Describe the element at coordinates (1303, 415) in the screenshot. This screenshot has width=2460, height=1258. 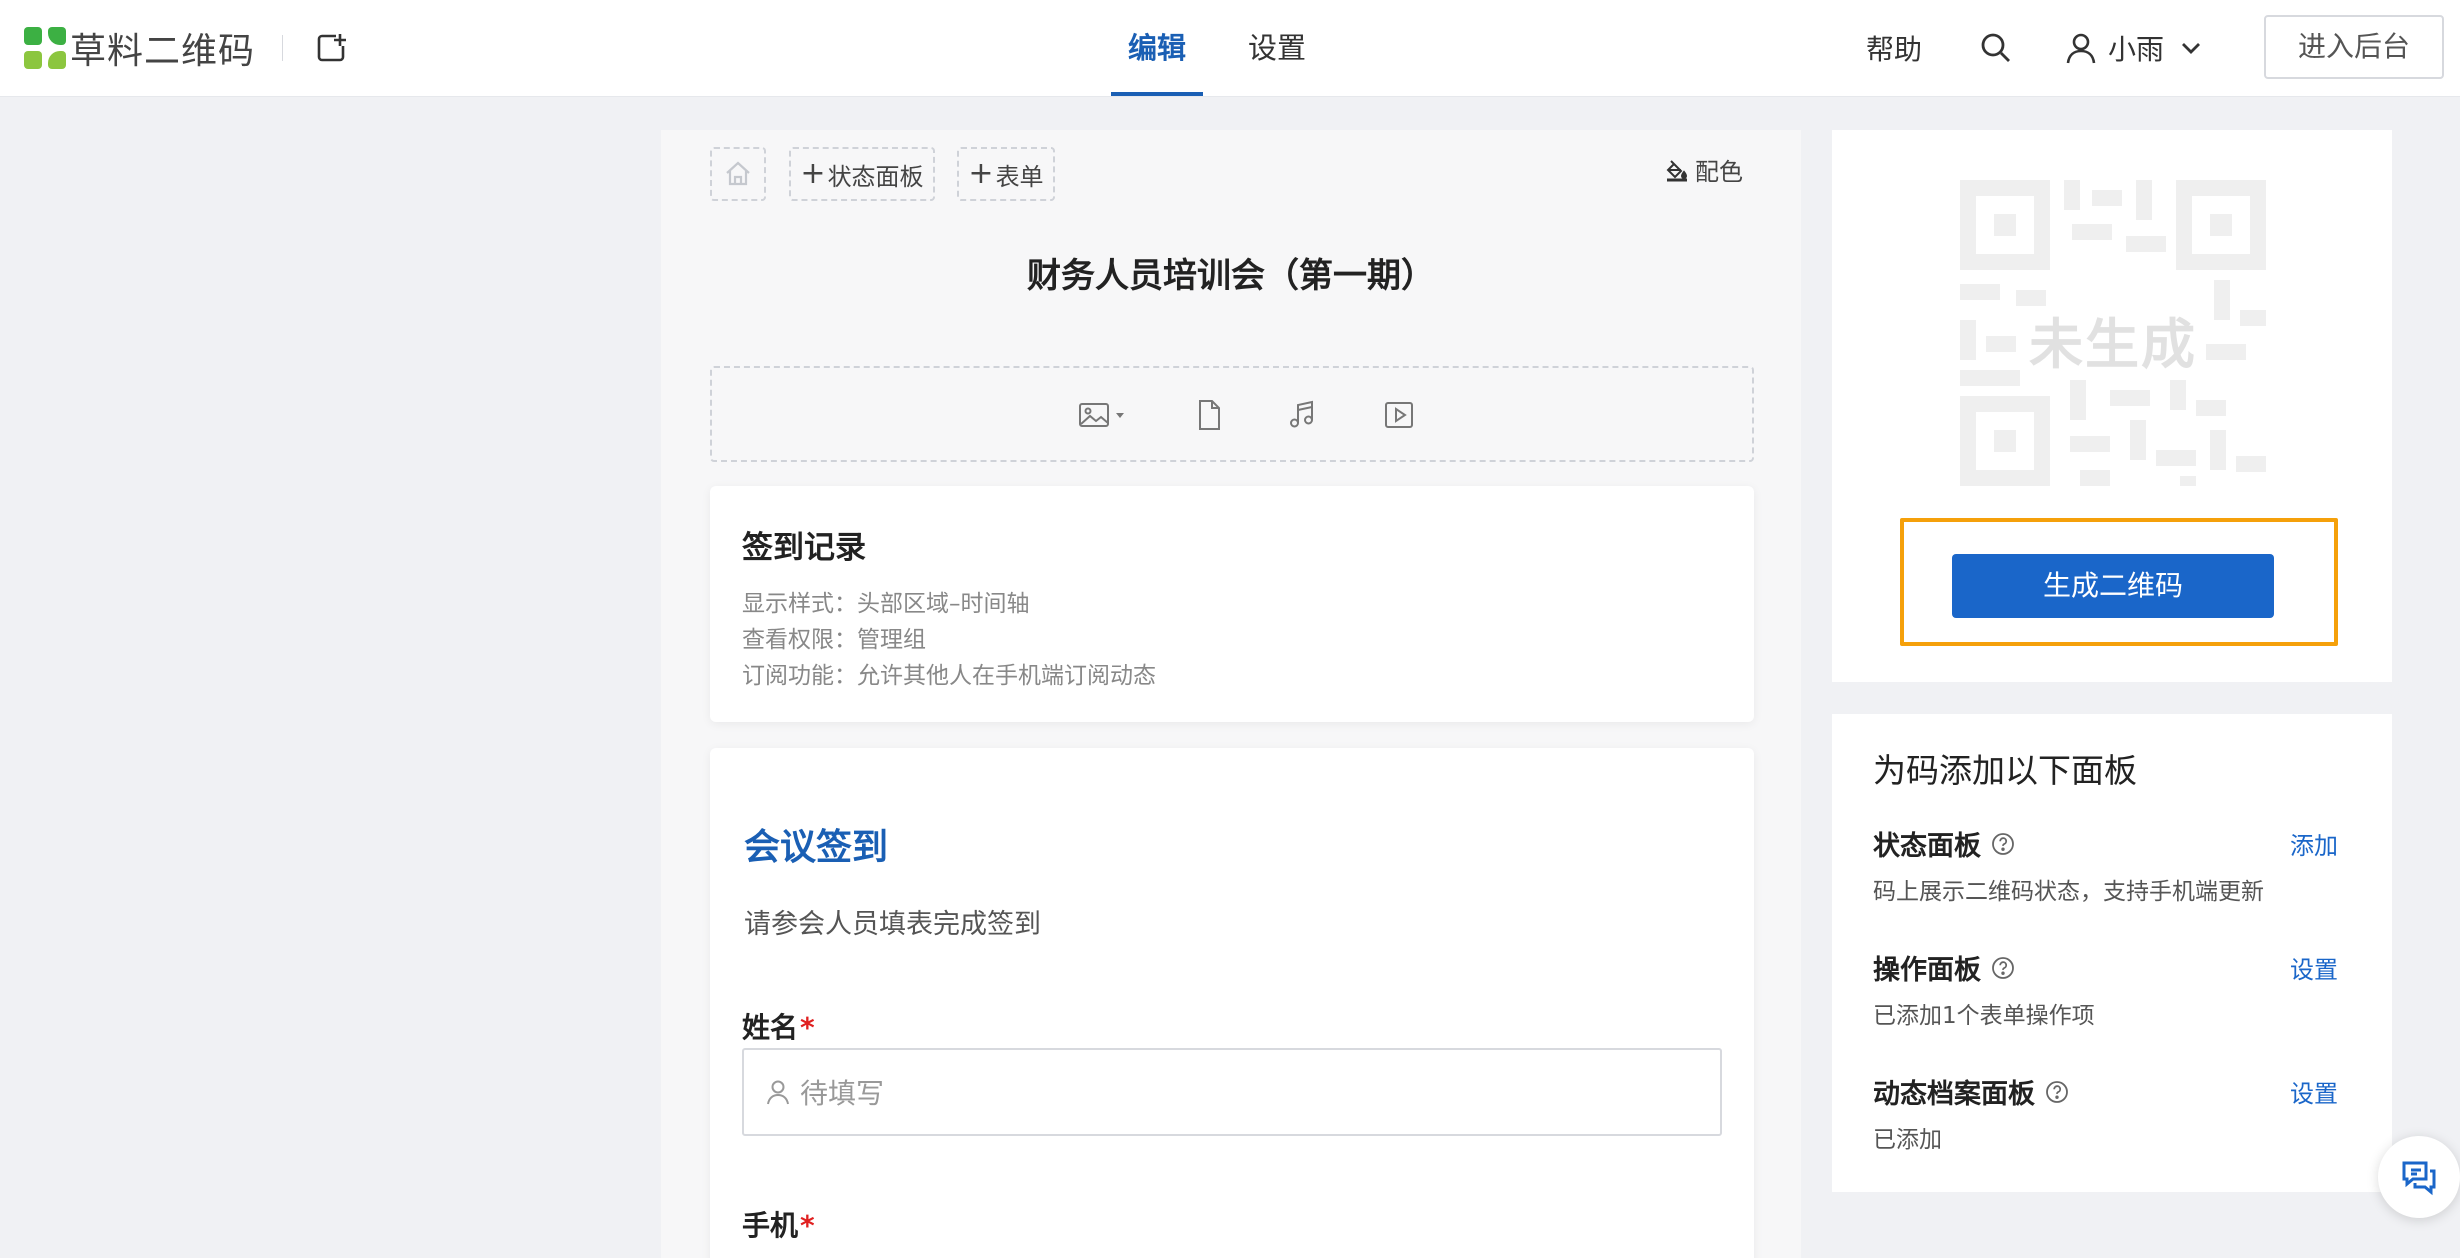
I see `music-icon` at that location.